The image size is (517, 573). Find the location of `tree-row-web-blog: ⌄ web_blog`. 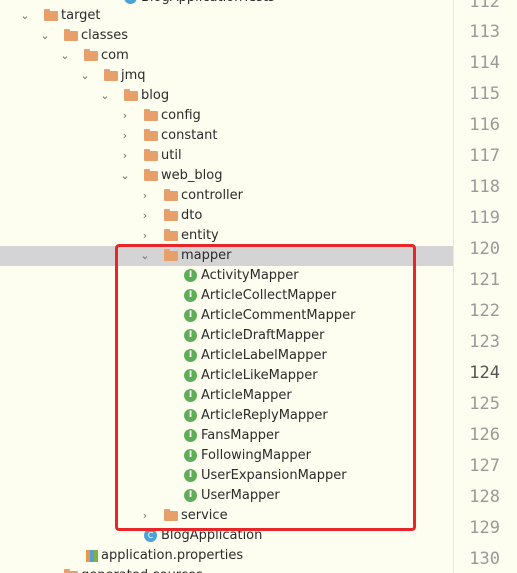

tree-row-web-blog: ⌄ web_blog is located at coordinates (226, 176).